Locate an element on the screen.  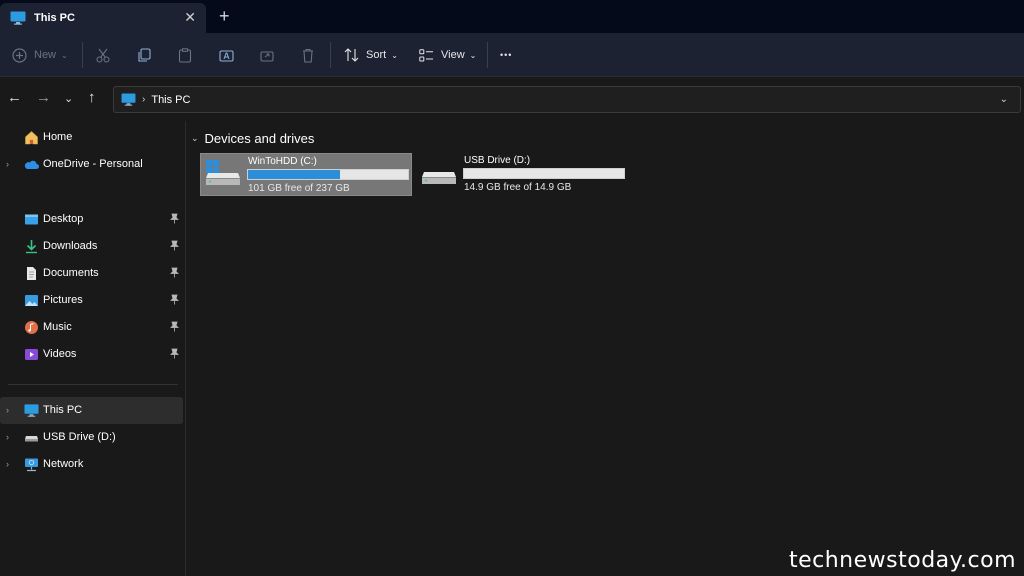
new-button: New ⌄ is located at coordinates (40, 55).